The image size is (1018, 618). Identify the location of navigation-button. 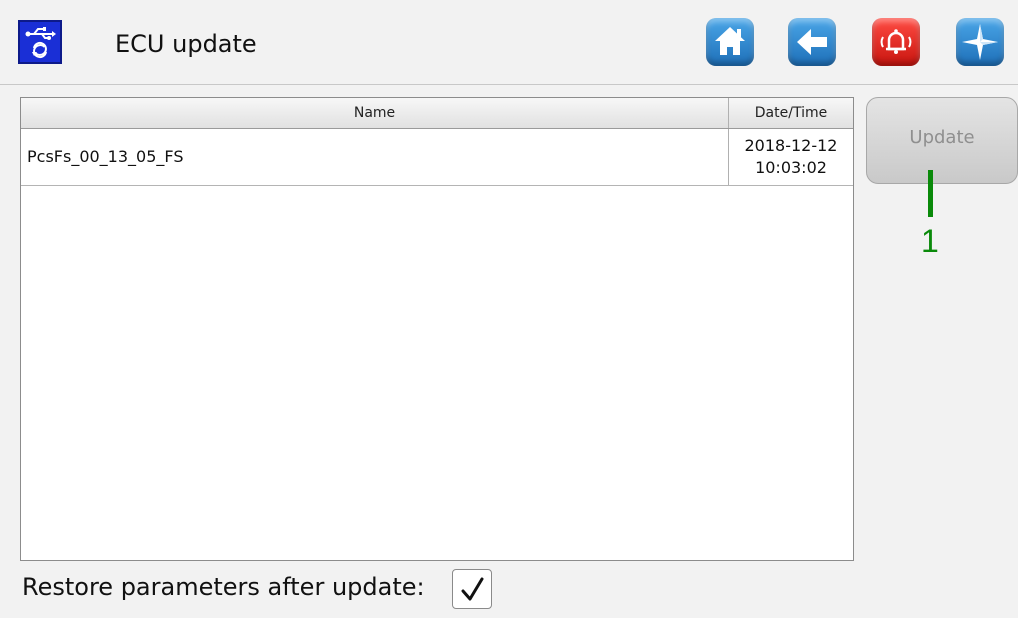
(980, 42).